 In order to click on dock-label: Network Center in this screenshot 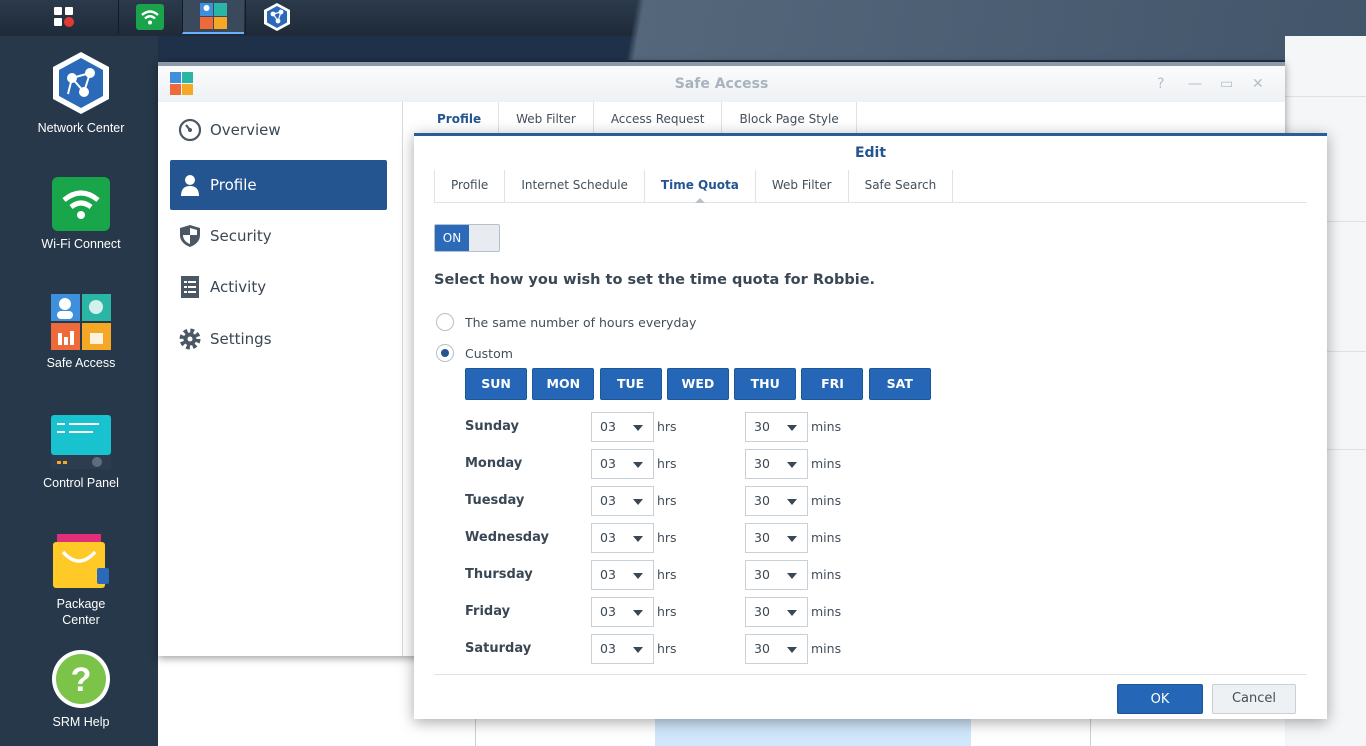, I will do `click(81, 128)`.